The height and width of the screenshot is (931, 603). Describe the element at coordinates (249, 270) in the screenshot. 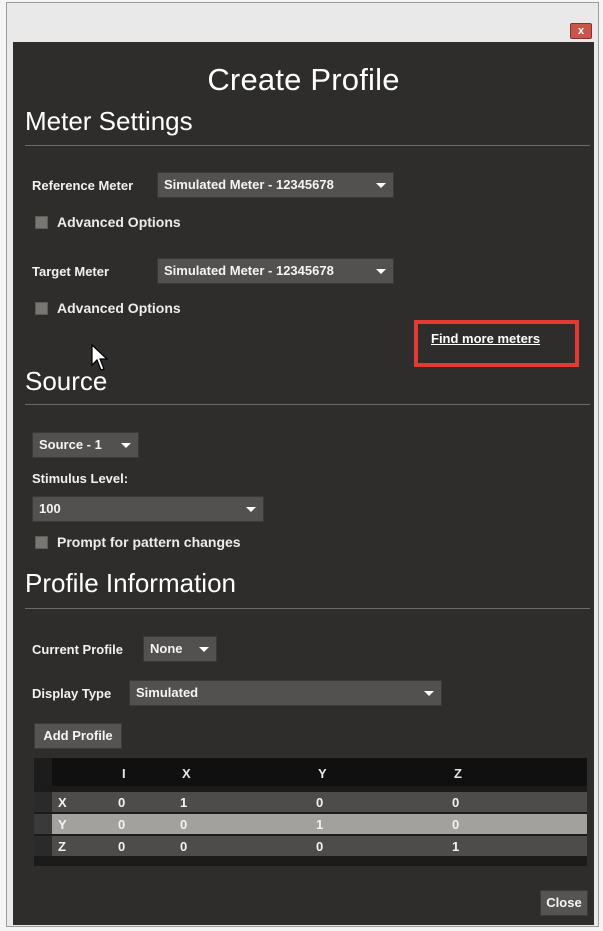

I see `target-meter-value: Simulated Meter - 12345678` at that location.